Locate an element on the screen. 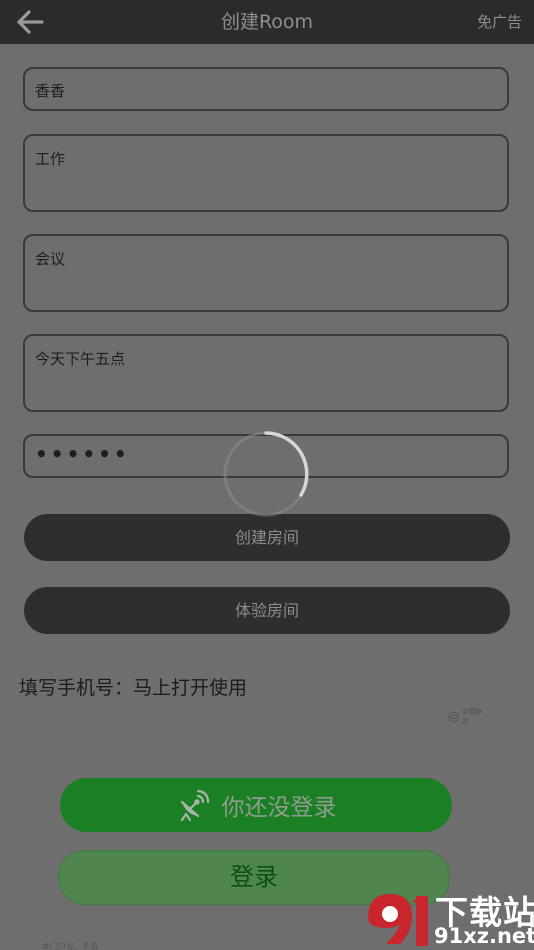  loading-spinner-icon is located at coordinates (266, 474).